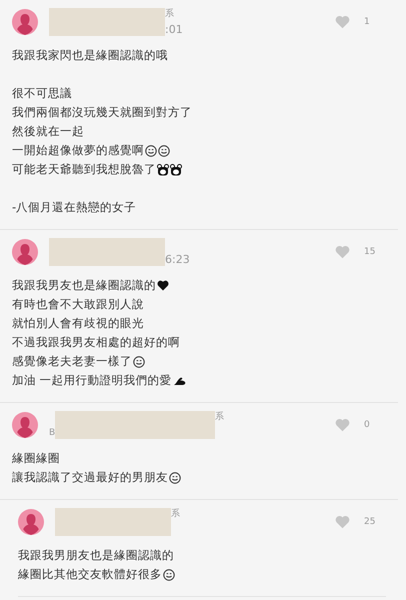 Image resolution: width=406 pixels, height=600 pixels. Describe the element at coordinates (102, 112) in the screenshot. I see `comment-text: 我們兩個都沒玩幾天就圈到對方了` at that location.